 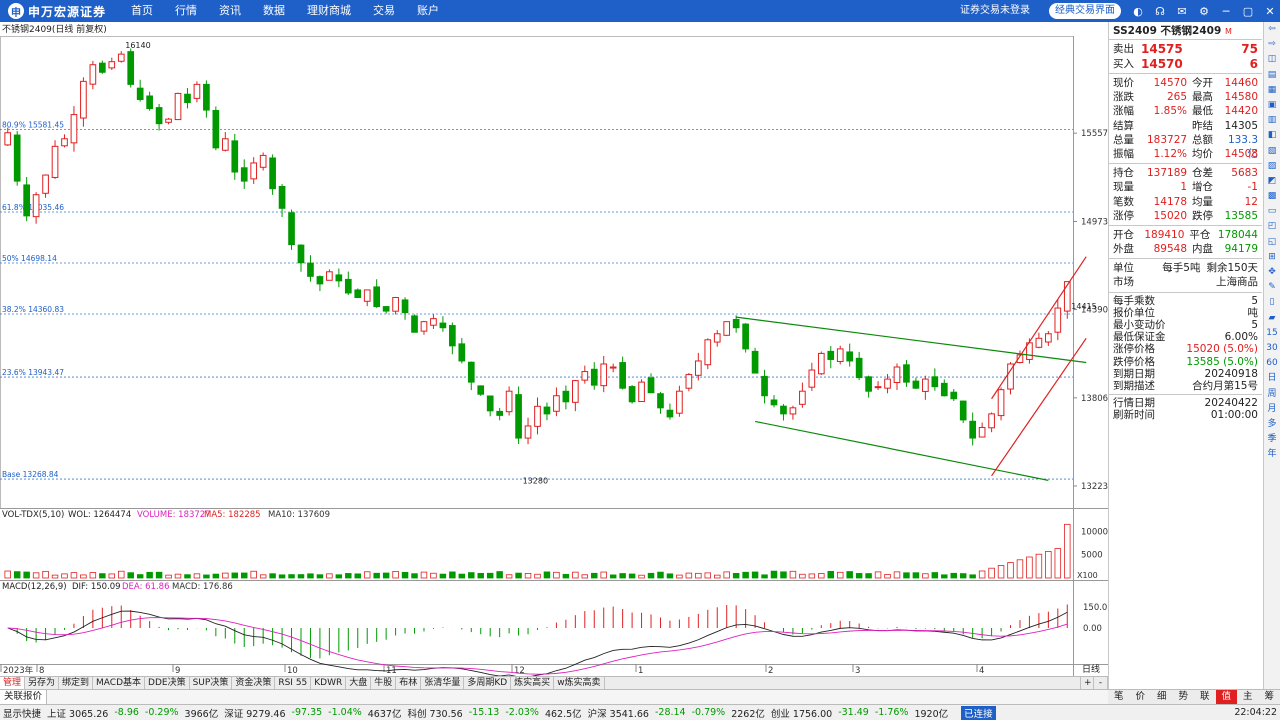 What do you see at coordinates (1272, 454) in the screenshot?
I see `tool-strip-icon: 年` at bounding box center [1272, 454].